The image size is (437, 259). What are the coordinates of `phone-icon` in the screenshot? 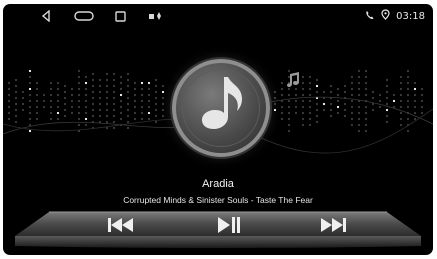 It's located at (370, 16).